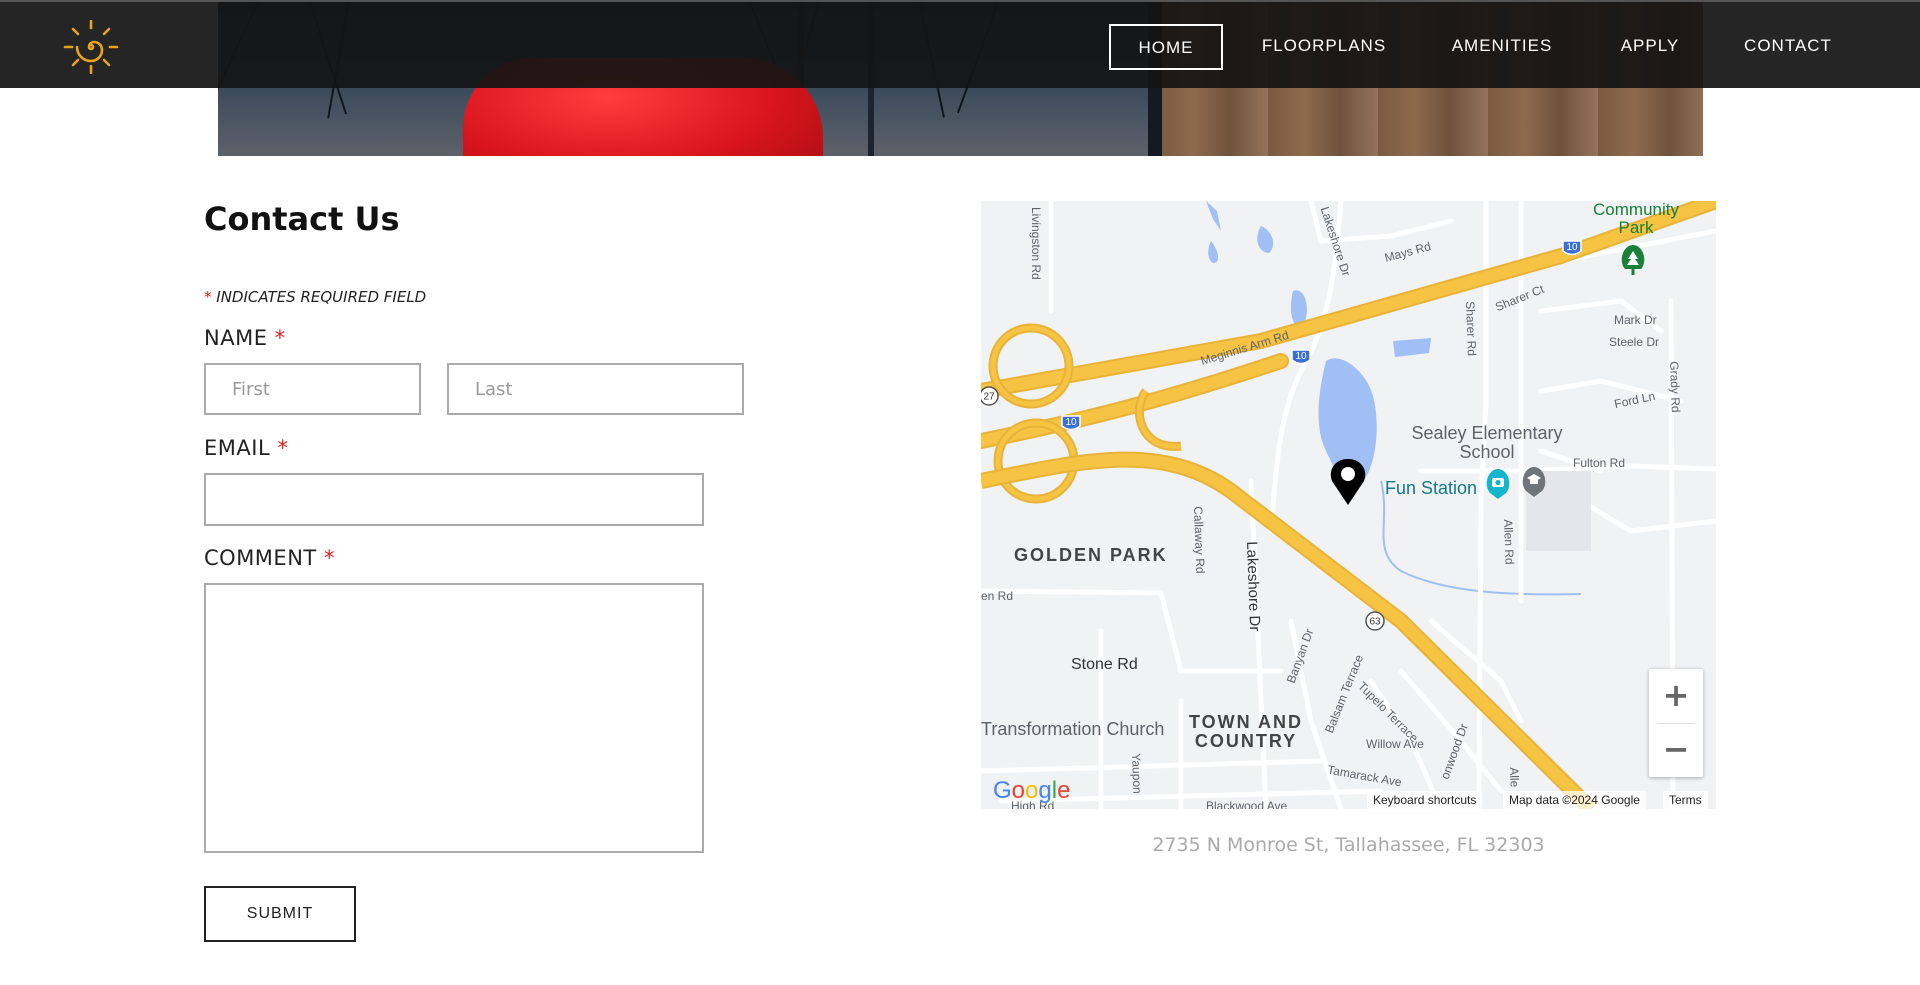 The image size is (1920, 985). I want to click on road-label: Allen Rd, so click(1509, 542).